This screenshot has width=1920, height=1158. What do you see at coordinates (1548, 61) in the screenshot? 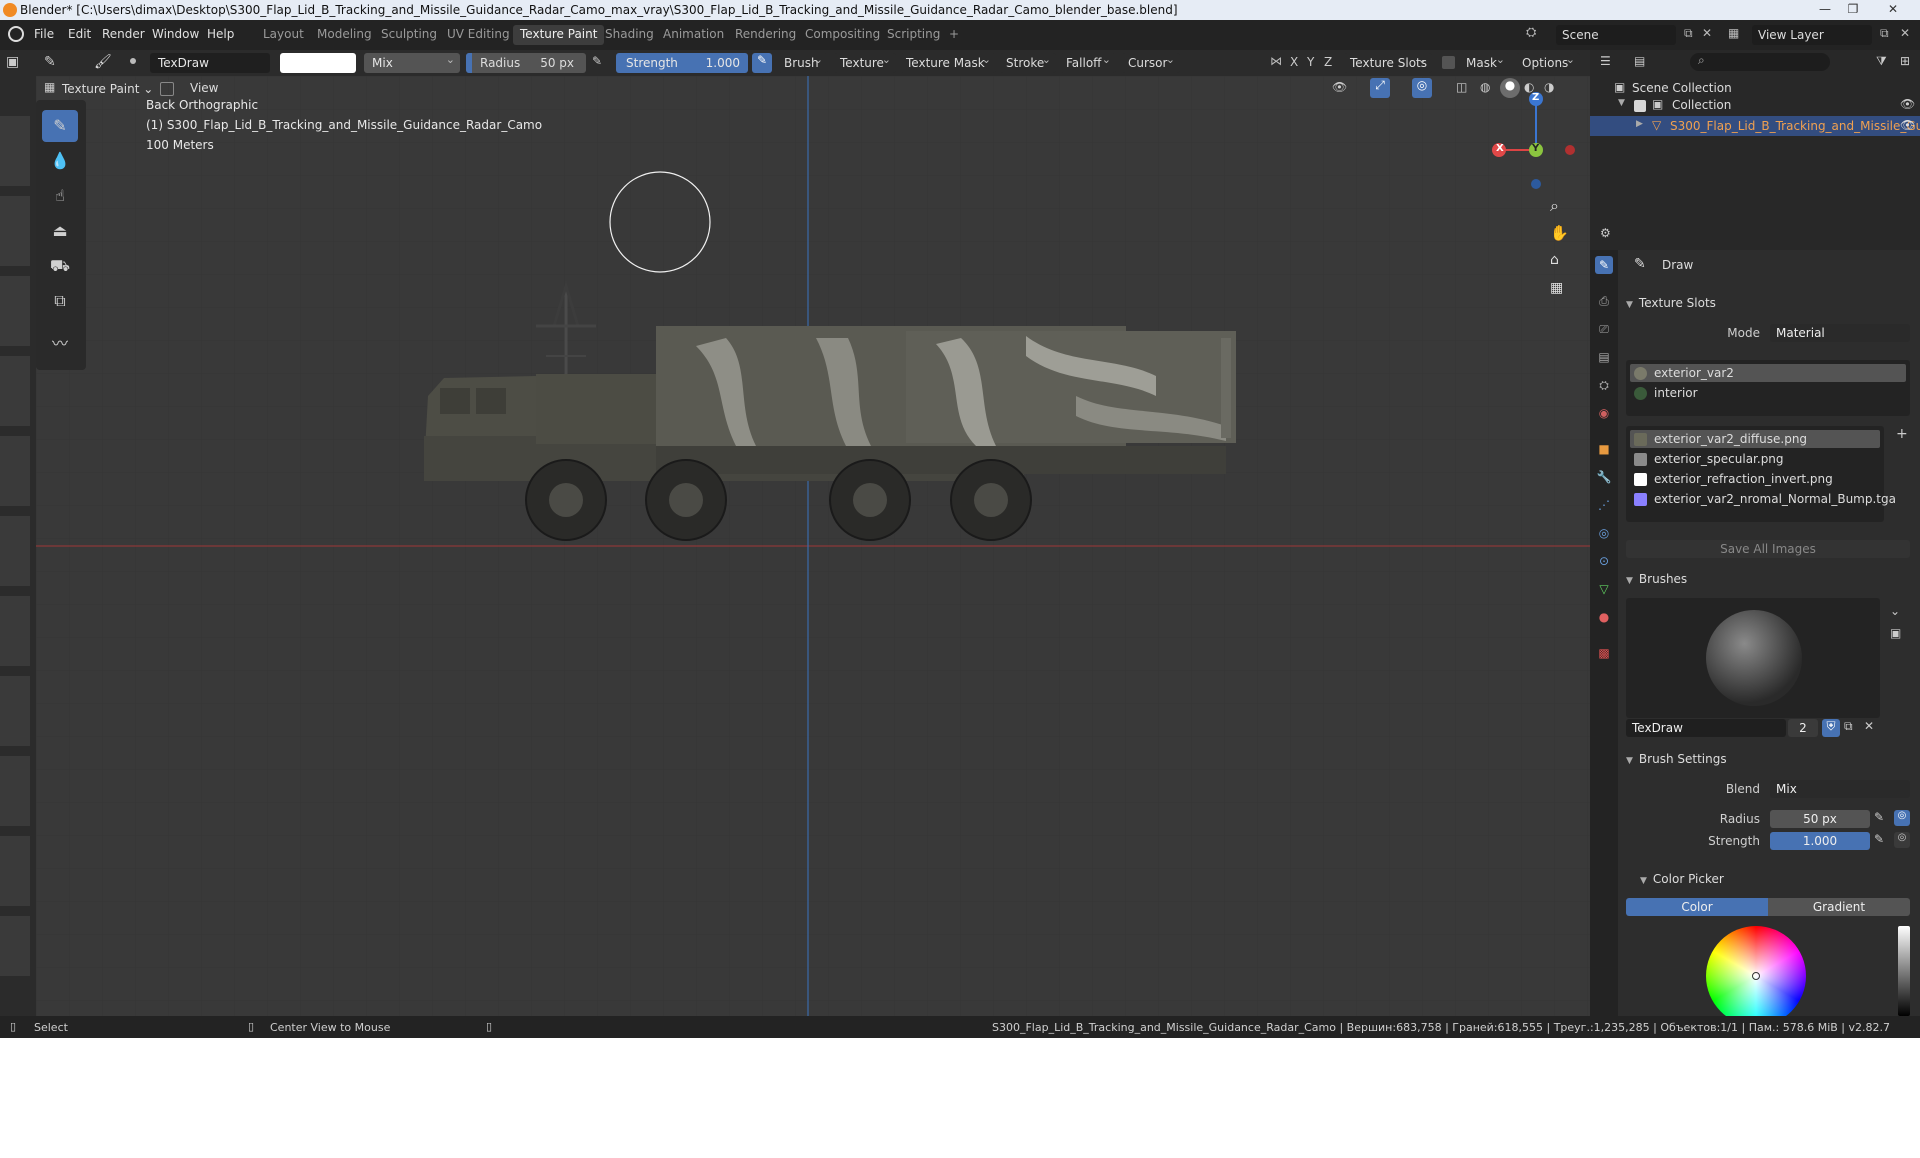
I see `options-dropdown: Options` at bounding box center [1548, 61].